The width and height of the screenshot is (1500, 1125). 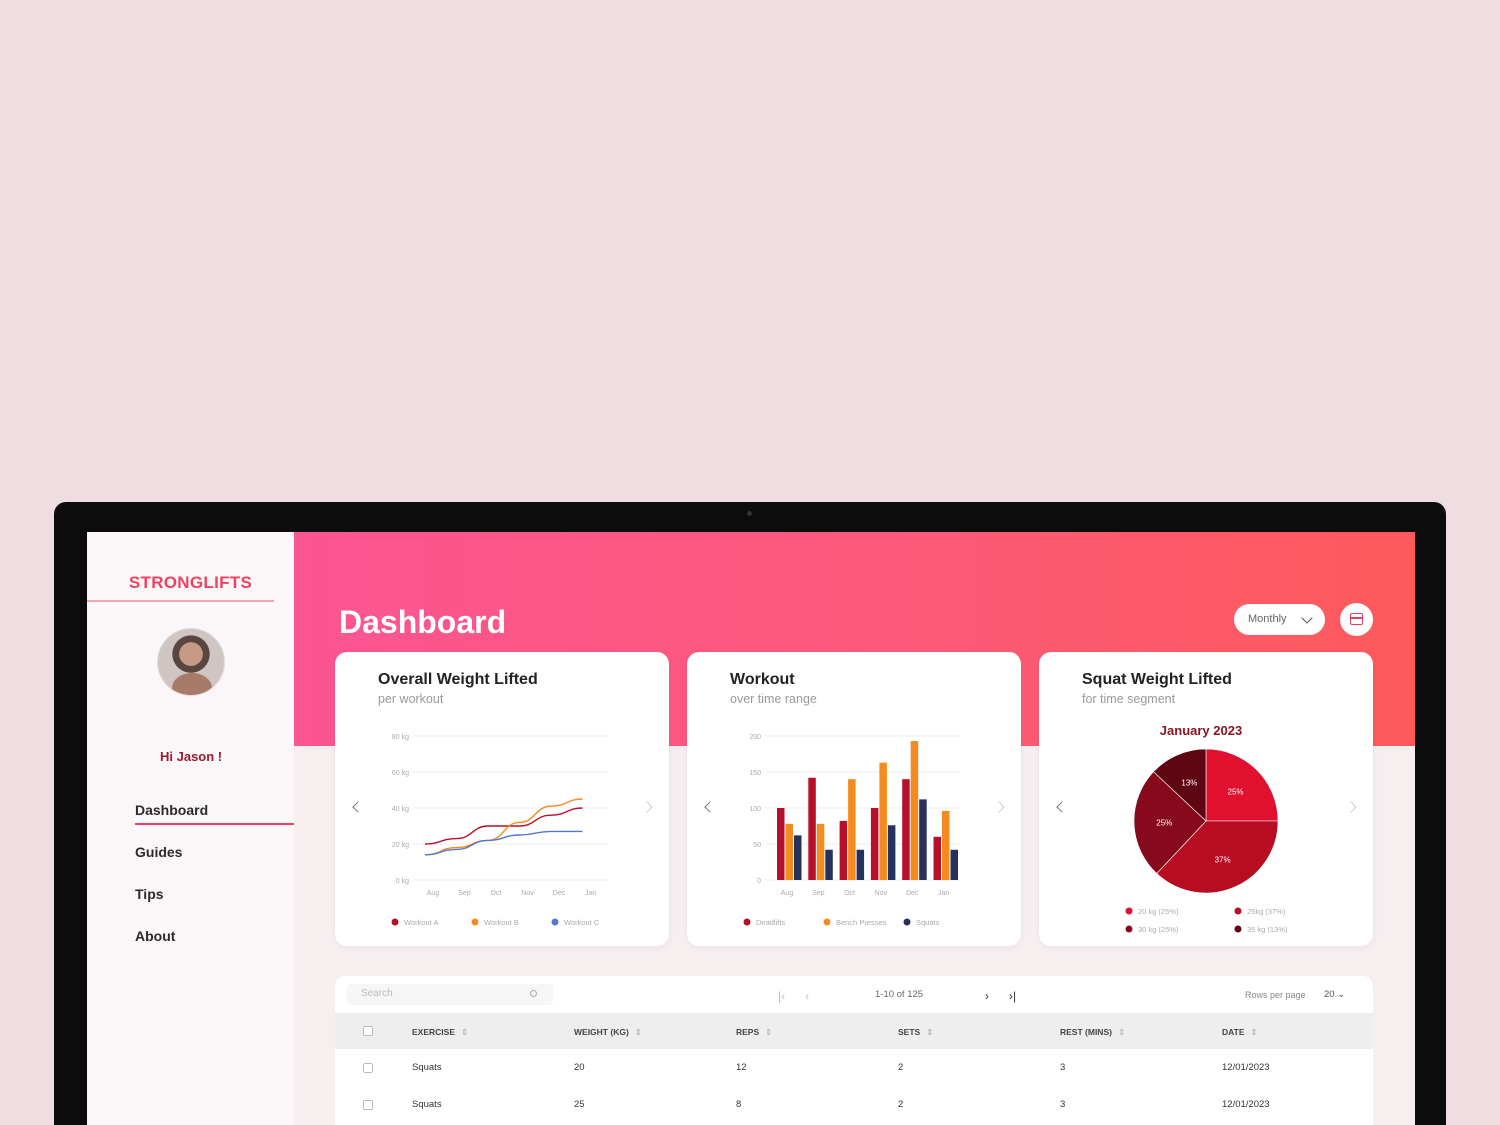 I want to click on column-header-weight: WEIGHT (KG) ⇕, so click(x=608, y=1032).